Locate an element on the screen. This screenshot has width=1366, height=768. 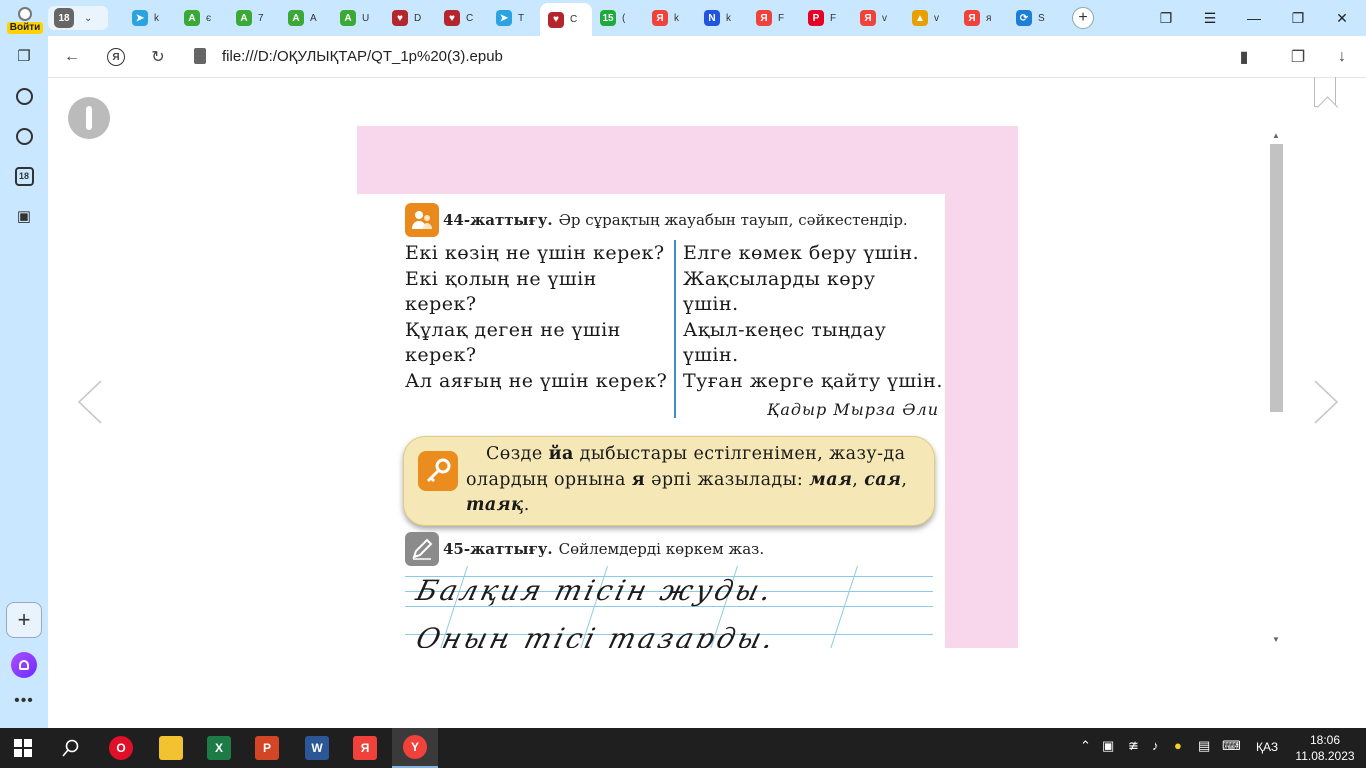
word-icon: W is located at coordinates (317, 748).